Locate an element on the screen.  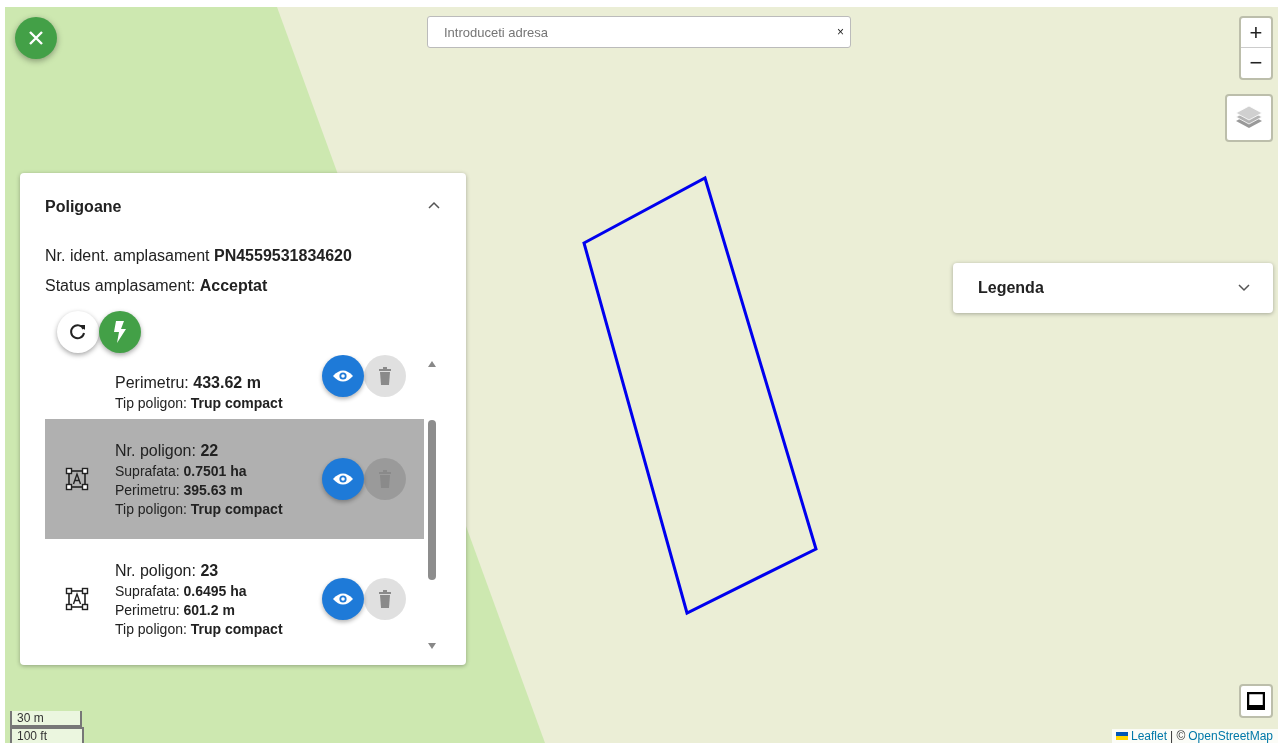
polygon-detail: Suprafata: 0.7501 ha is located at coordinates (181, 470).